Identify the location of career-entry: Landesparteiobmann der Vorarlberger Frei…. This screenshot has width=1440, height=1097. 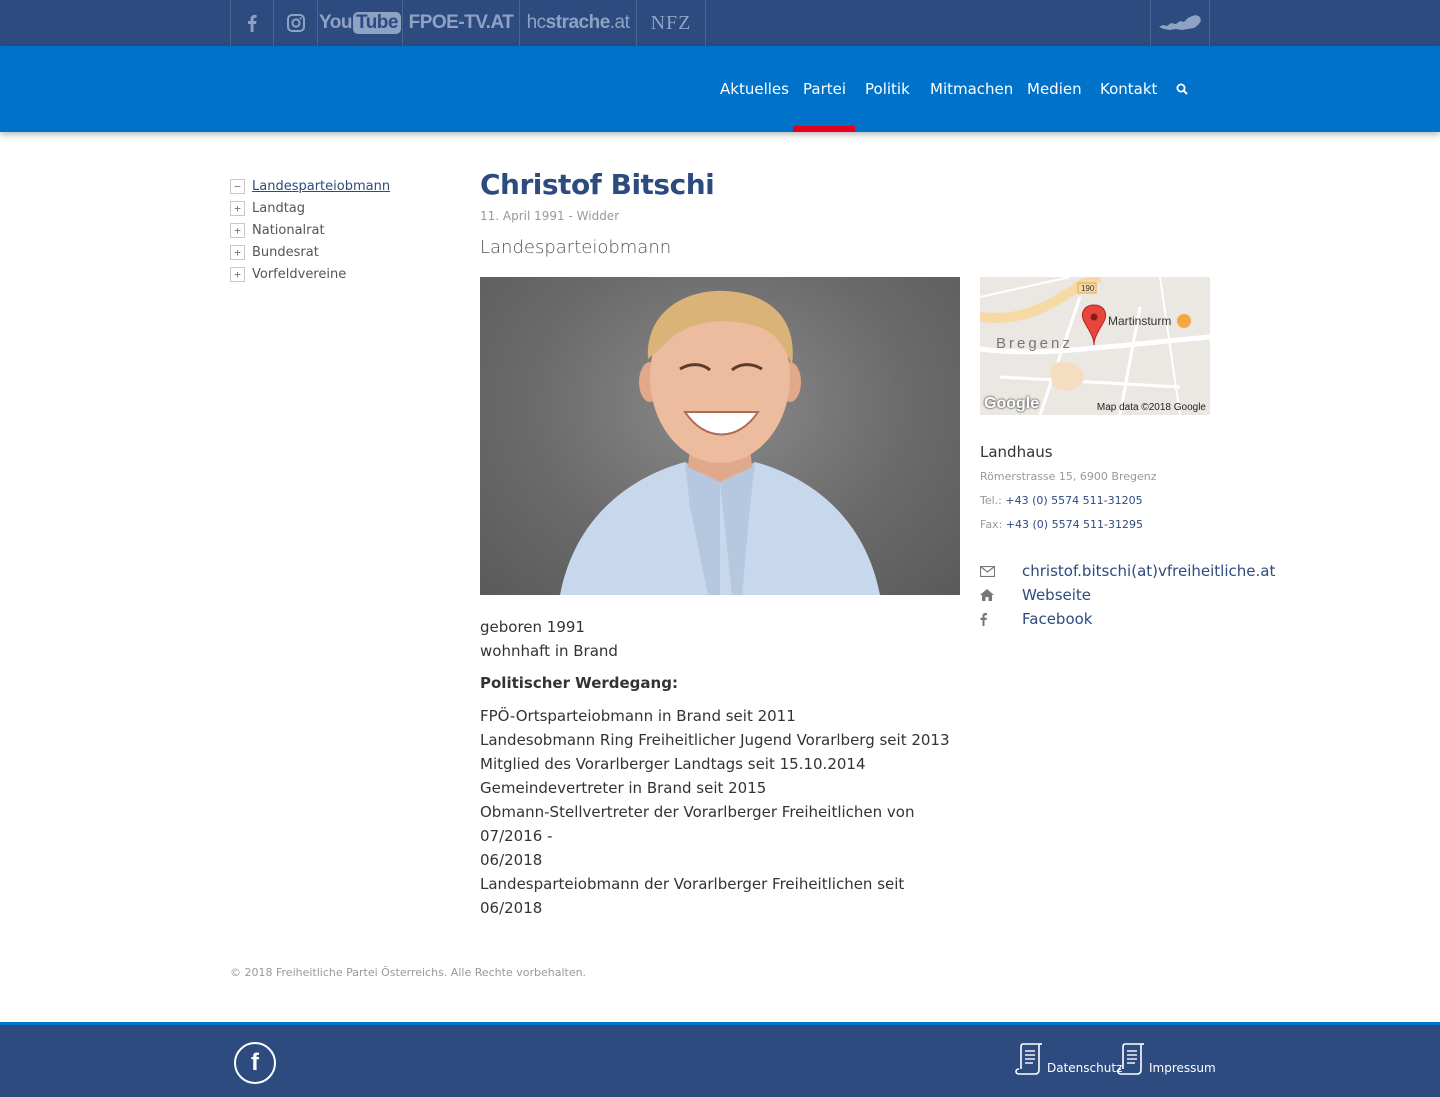
(692, 896).